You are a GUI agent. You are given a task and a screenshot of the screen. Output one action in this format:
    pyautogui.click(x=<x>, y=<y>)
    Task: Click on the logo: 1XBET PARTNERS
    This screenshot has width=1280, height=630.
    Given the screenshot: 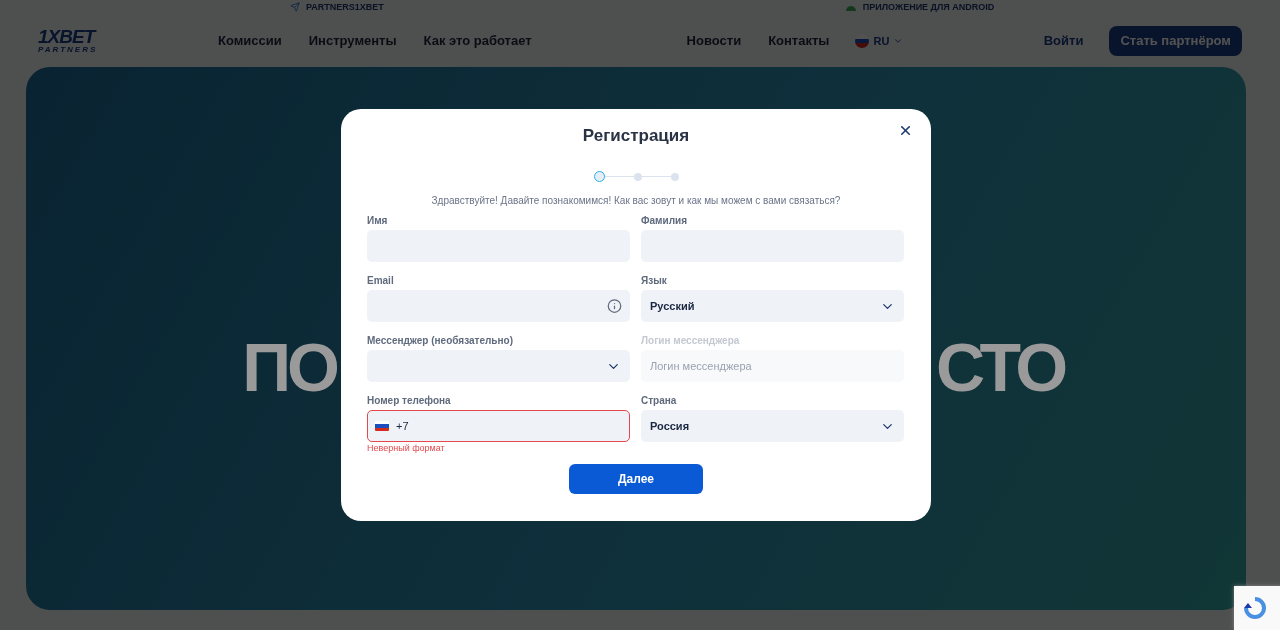 What is the action you would take?
    pyautogui.click(x=128, y=40)
    